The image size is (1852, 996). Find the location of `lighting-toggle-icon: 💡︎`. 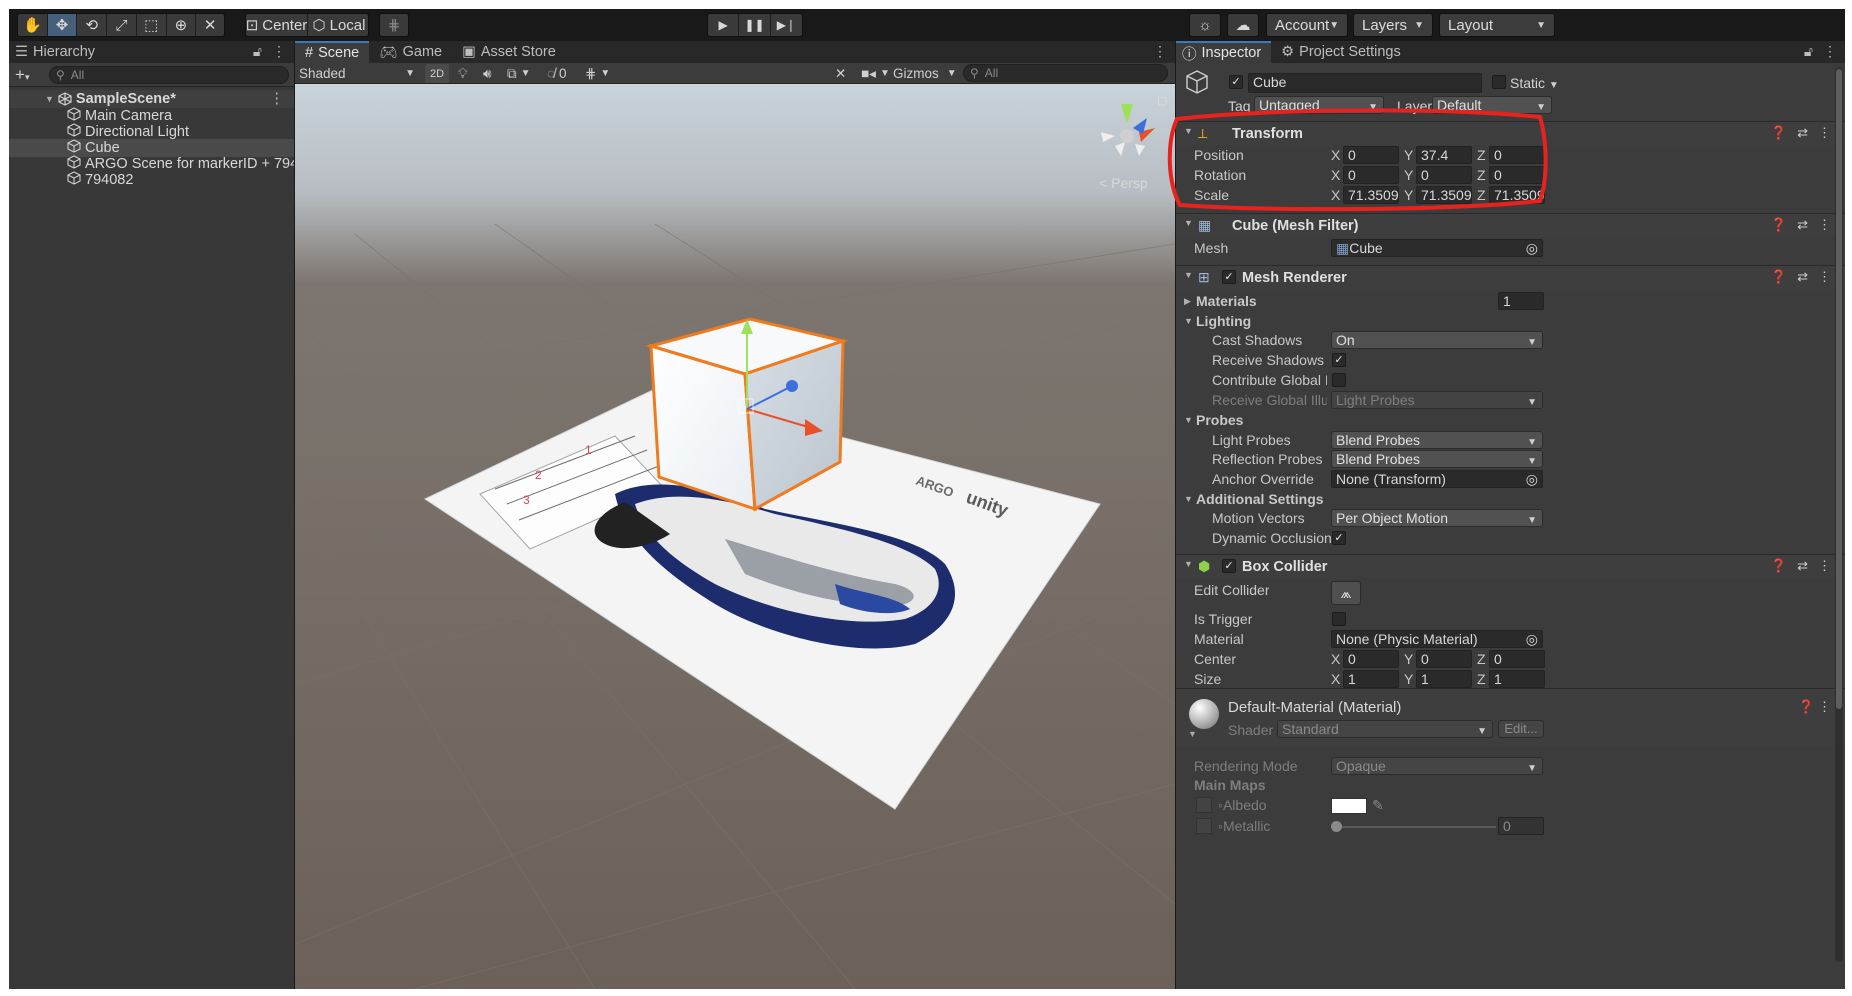

lighting-toggle-icon: 💡︎ is located at coordinates (462, 73).